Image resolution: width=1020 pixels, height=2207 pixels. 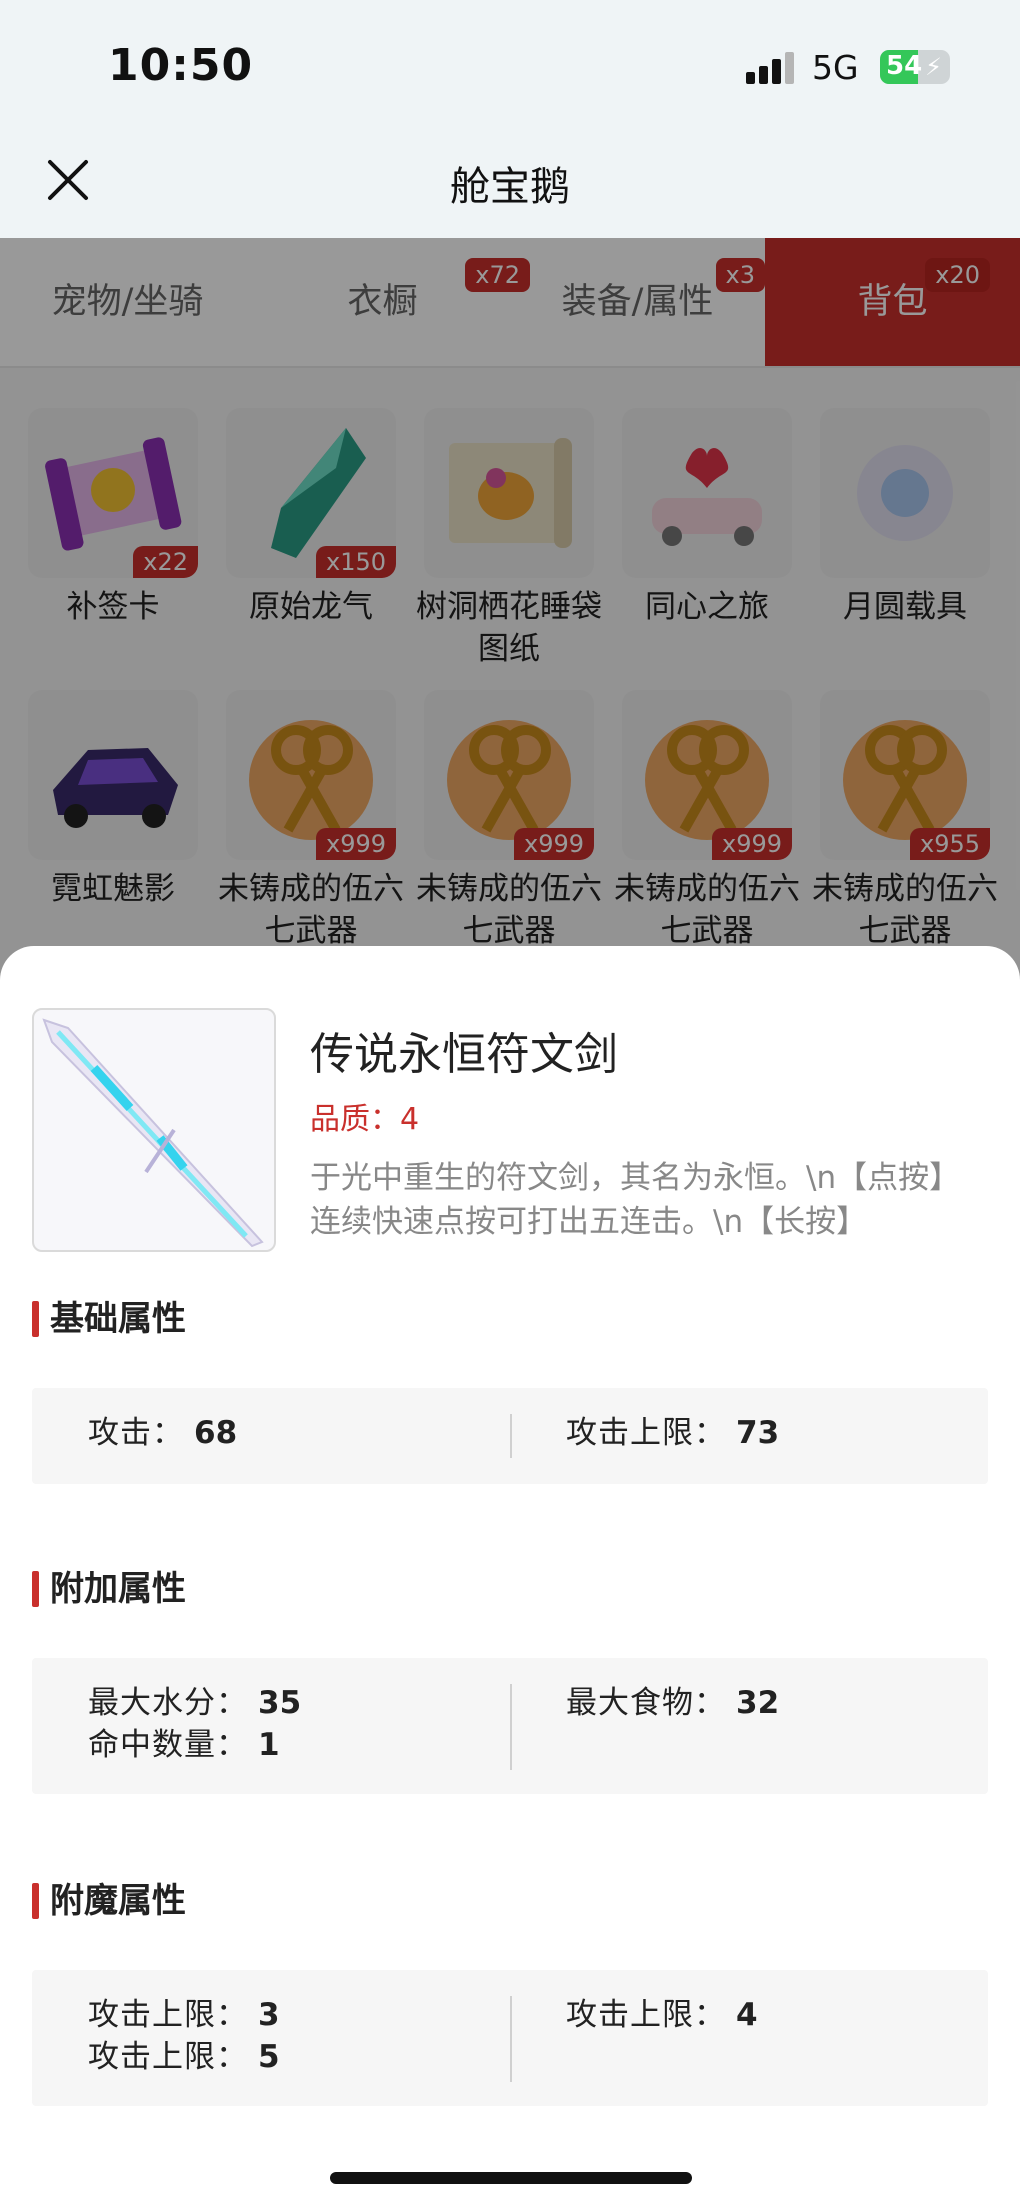 What do you see at coordinates (510, 187) in the screenshot?
I see `page-title: 舱宝鹅` at bounding box center [510, 187].